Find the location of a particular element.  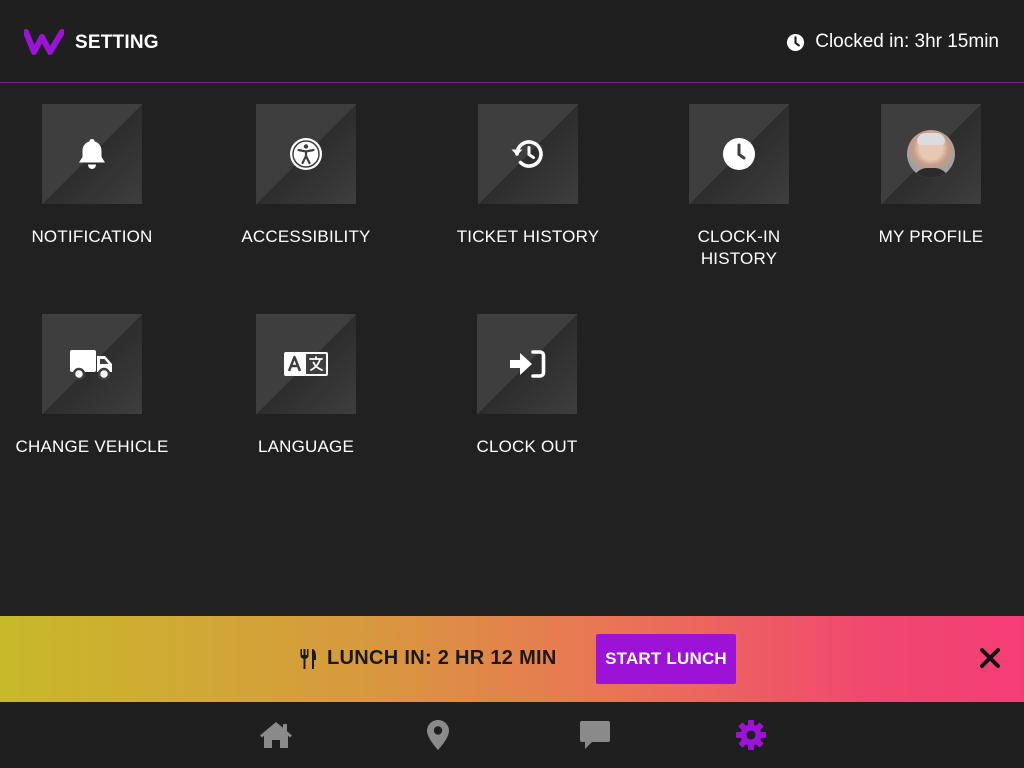

clock-status: Clocked in: 3hr 15min is located at coordinates (892, 42).